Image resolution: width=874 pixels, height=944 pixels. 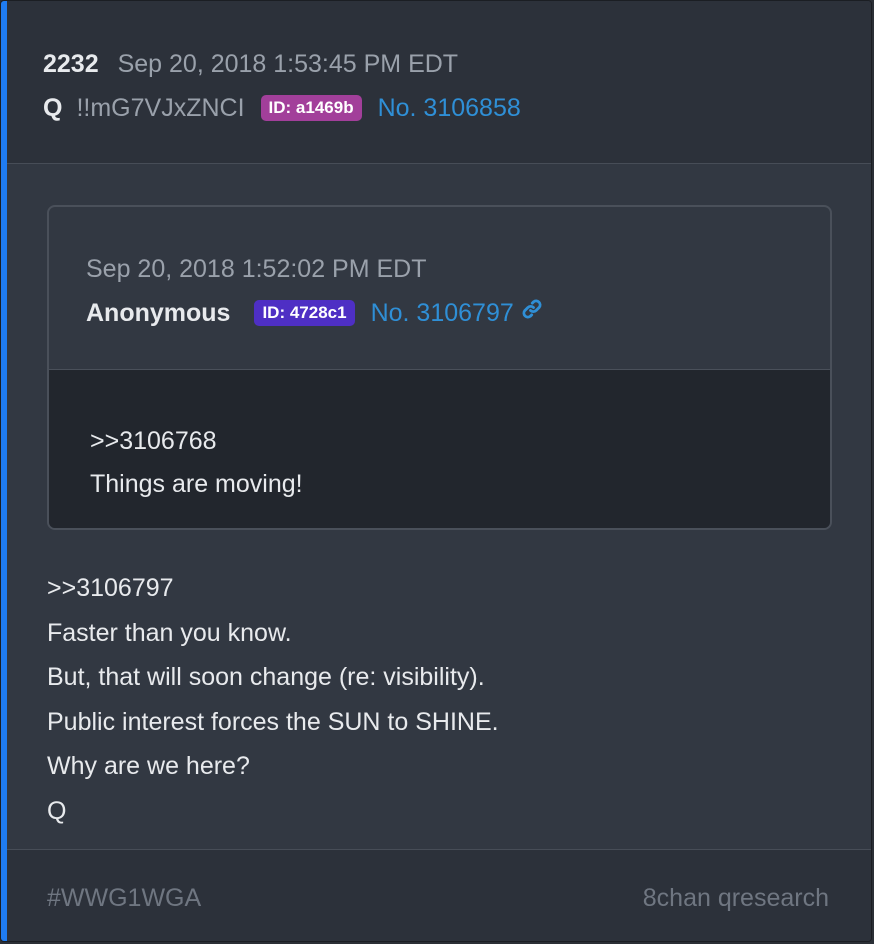 I want to click on post-tripcode: !!mG7VJxZNCI, so click(x=160, y=108).